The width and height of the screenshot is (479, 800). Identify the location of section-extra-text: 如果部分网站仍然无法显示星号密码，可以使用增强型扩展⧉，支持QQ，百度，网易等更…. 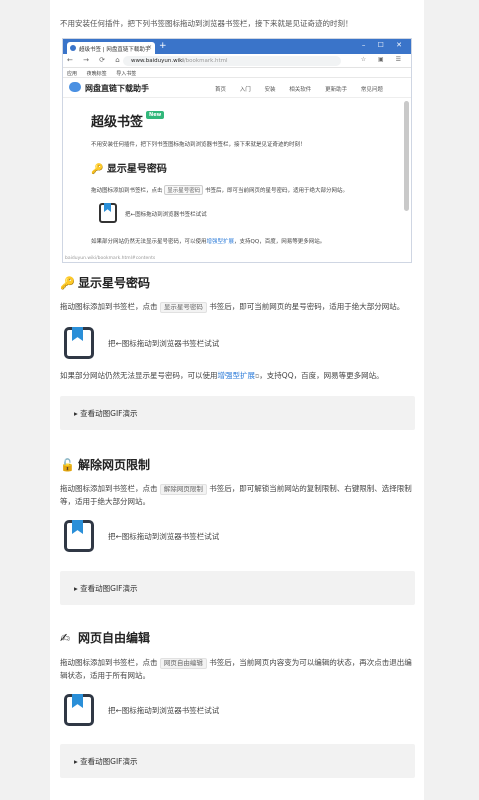
(237, 376).